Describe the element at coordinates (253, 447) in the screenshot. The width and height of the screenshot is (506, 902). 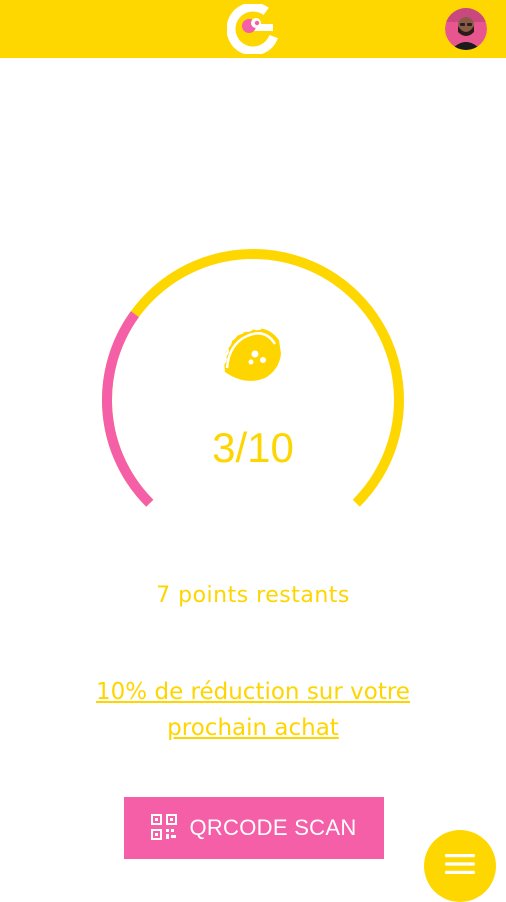
I see `points-score: 3/10` at that location.